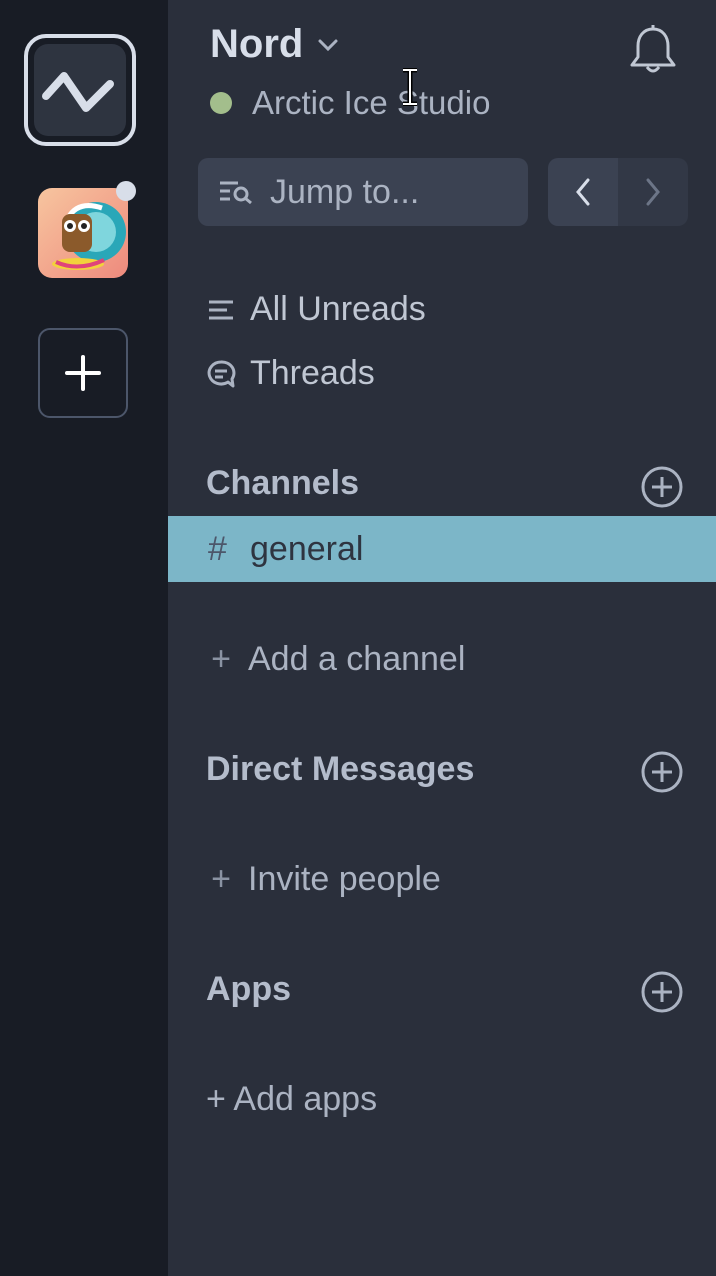 This screenshot has width=716, height=1276. I want to click on user-status: Arctic Ice Studio, so click(350, 103).